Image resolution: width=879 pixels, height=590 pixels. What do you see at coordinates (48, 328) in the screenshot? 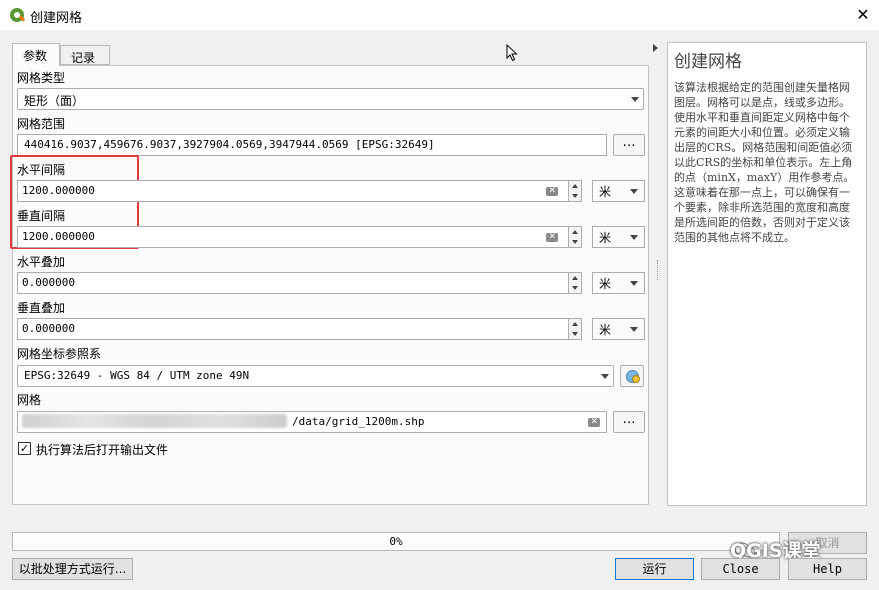
I see `v-overlay-value: 0.000000` at bounding box center [48, 328].